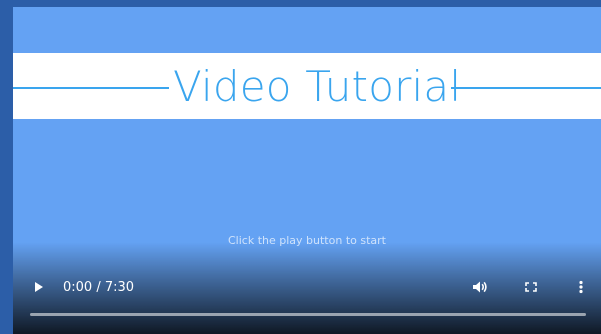  What do you see at coordinates (91, 88) in the screenshot?
I see `title-rule-left` at bounding box center [91, 88].